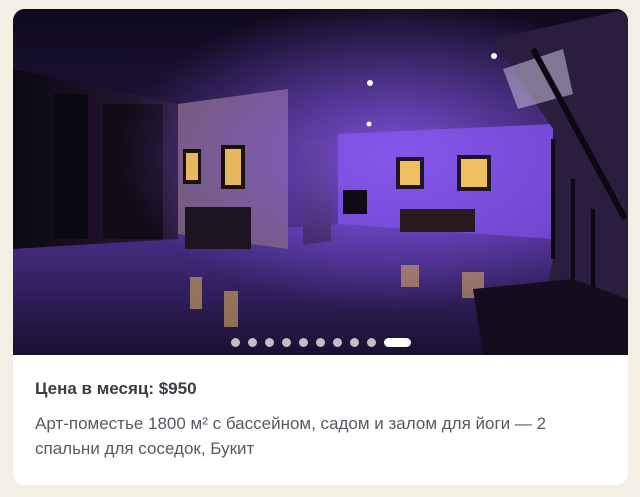 This screenshot has height=497, width=640. I want to click on carousel-indicator, so click(320, 342).